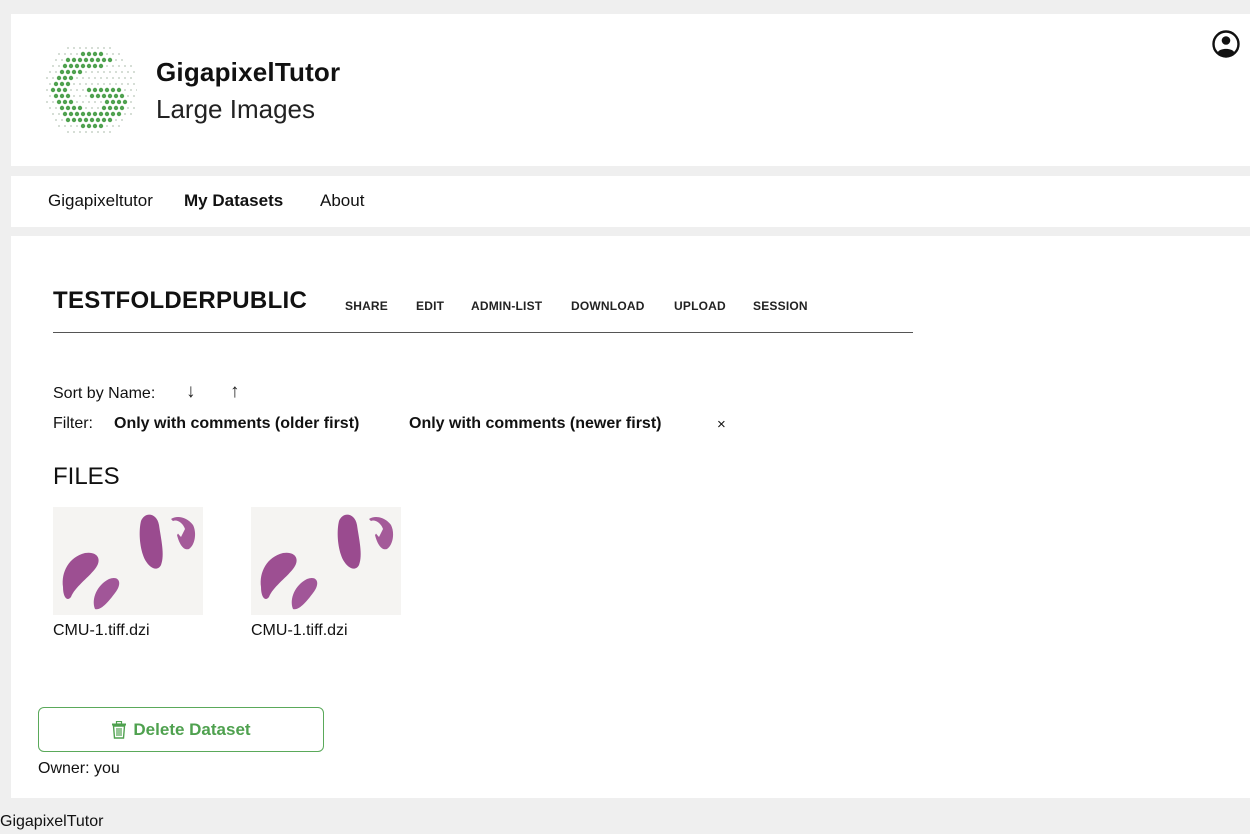 The width and height of the screenshot is (1250, 834). I want to click on admin-list-action: ADMIN-LIST, so click(506, 306).